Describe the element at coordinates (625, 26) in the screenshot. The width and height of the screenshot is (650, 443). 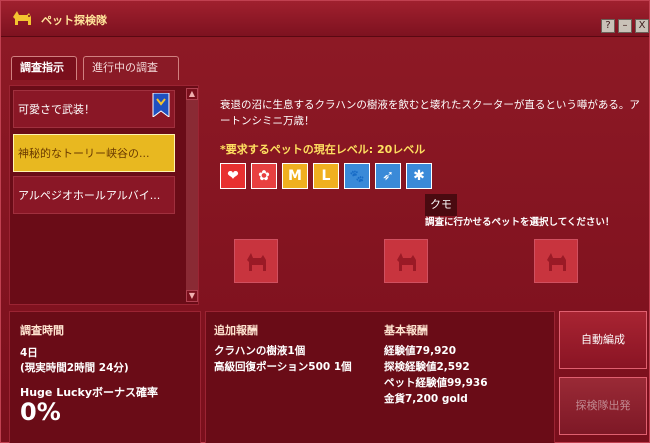
I see `minimize-button: –` at that location.